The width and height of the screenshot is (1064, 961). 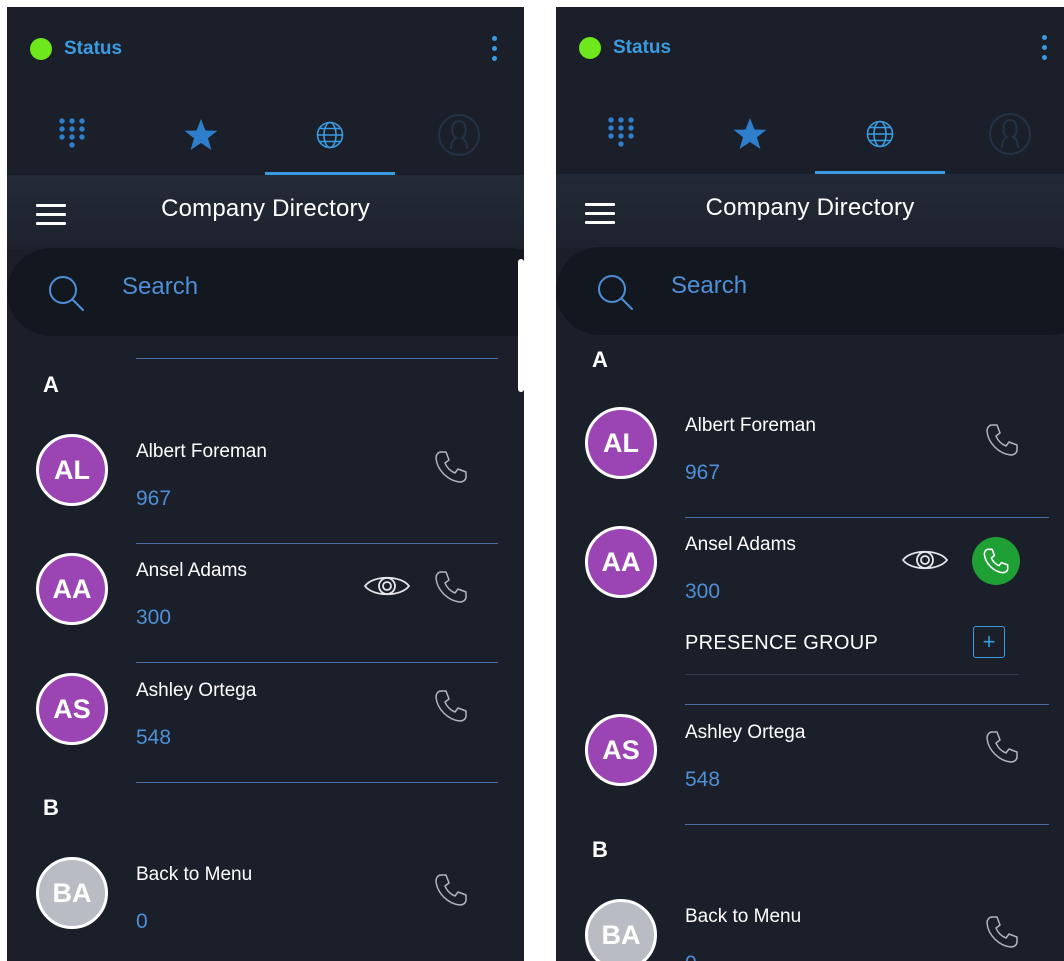 I want to click on scrollbar-thumb, so click(x=521, y=325).